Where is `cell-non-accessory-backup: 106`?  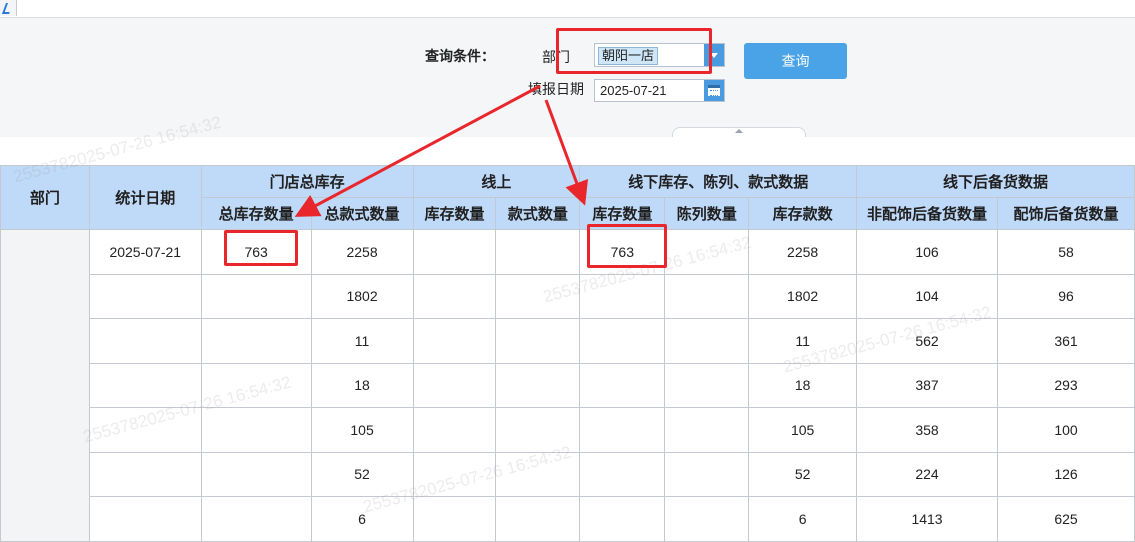
cell-non-accessory-backup: 106 is located at coordinates (927, 252).